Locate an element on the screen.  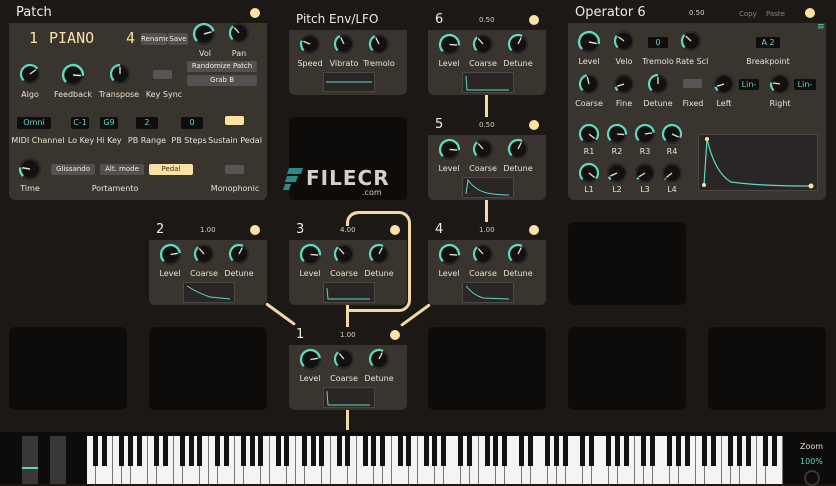
time-knob is located at coordinates (29, 169).